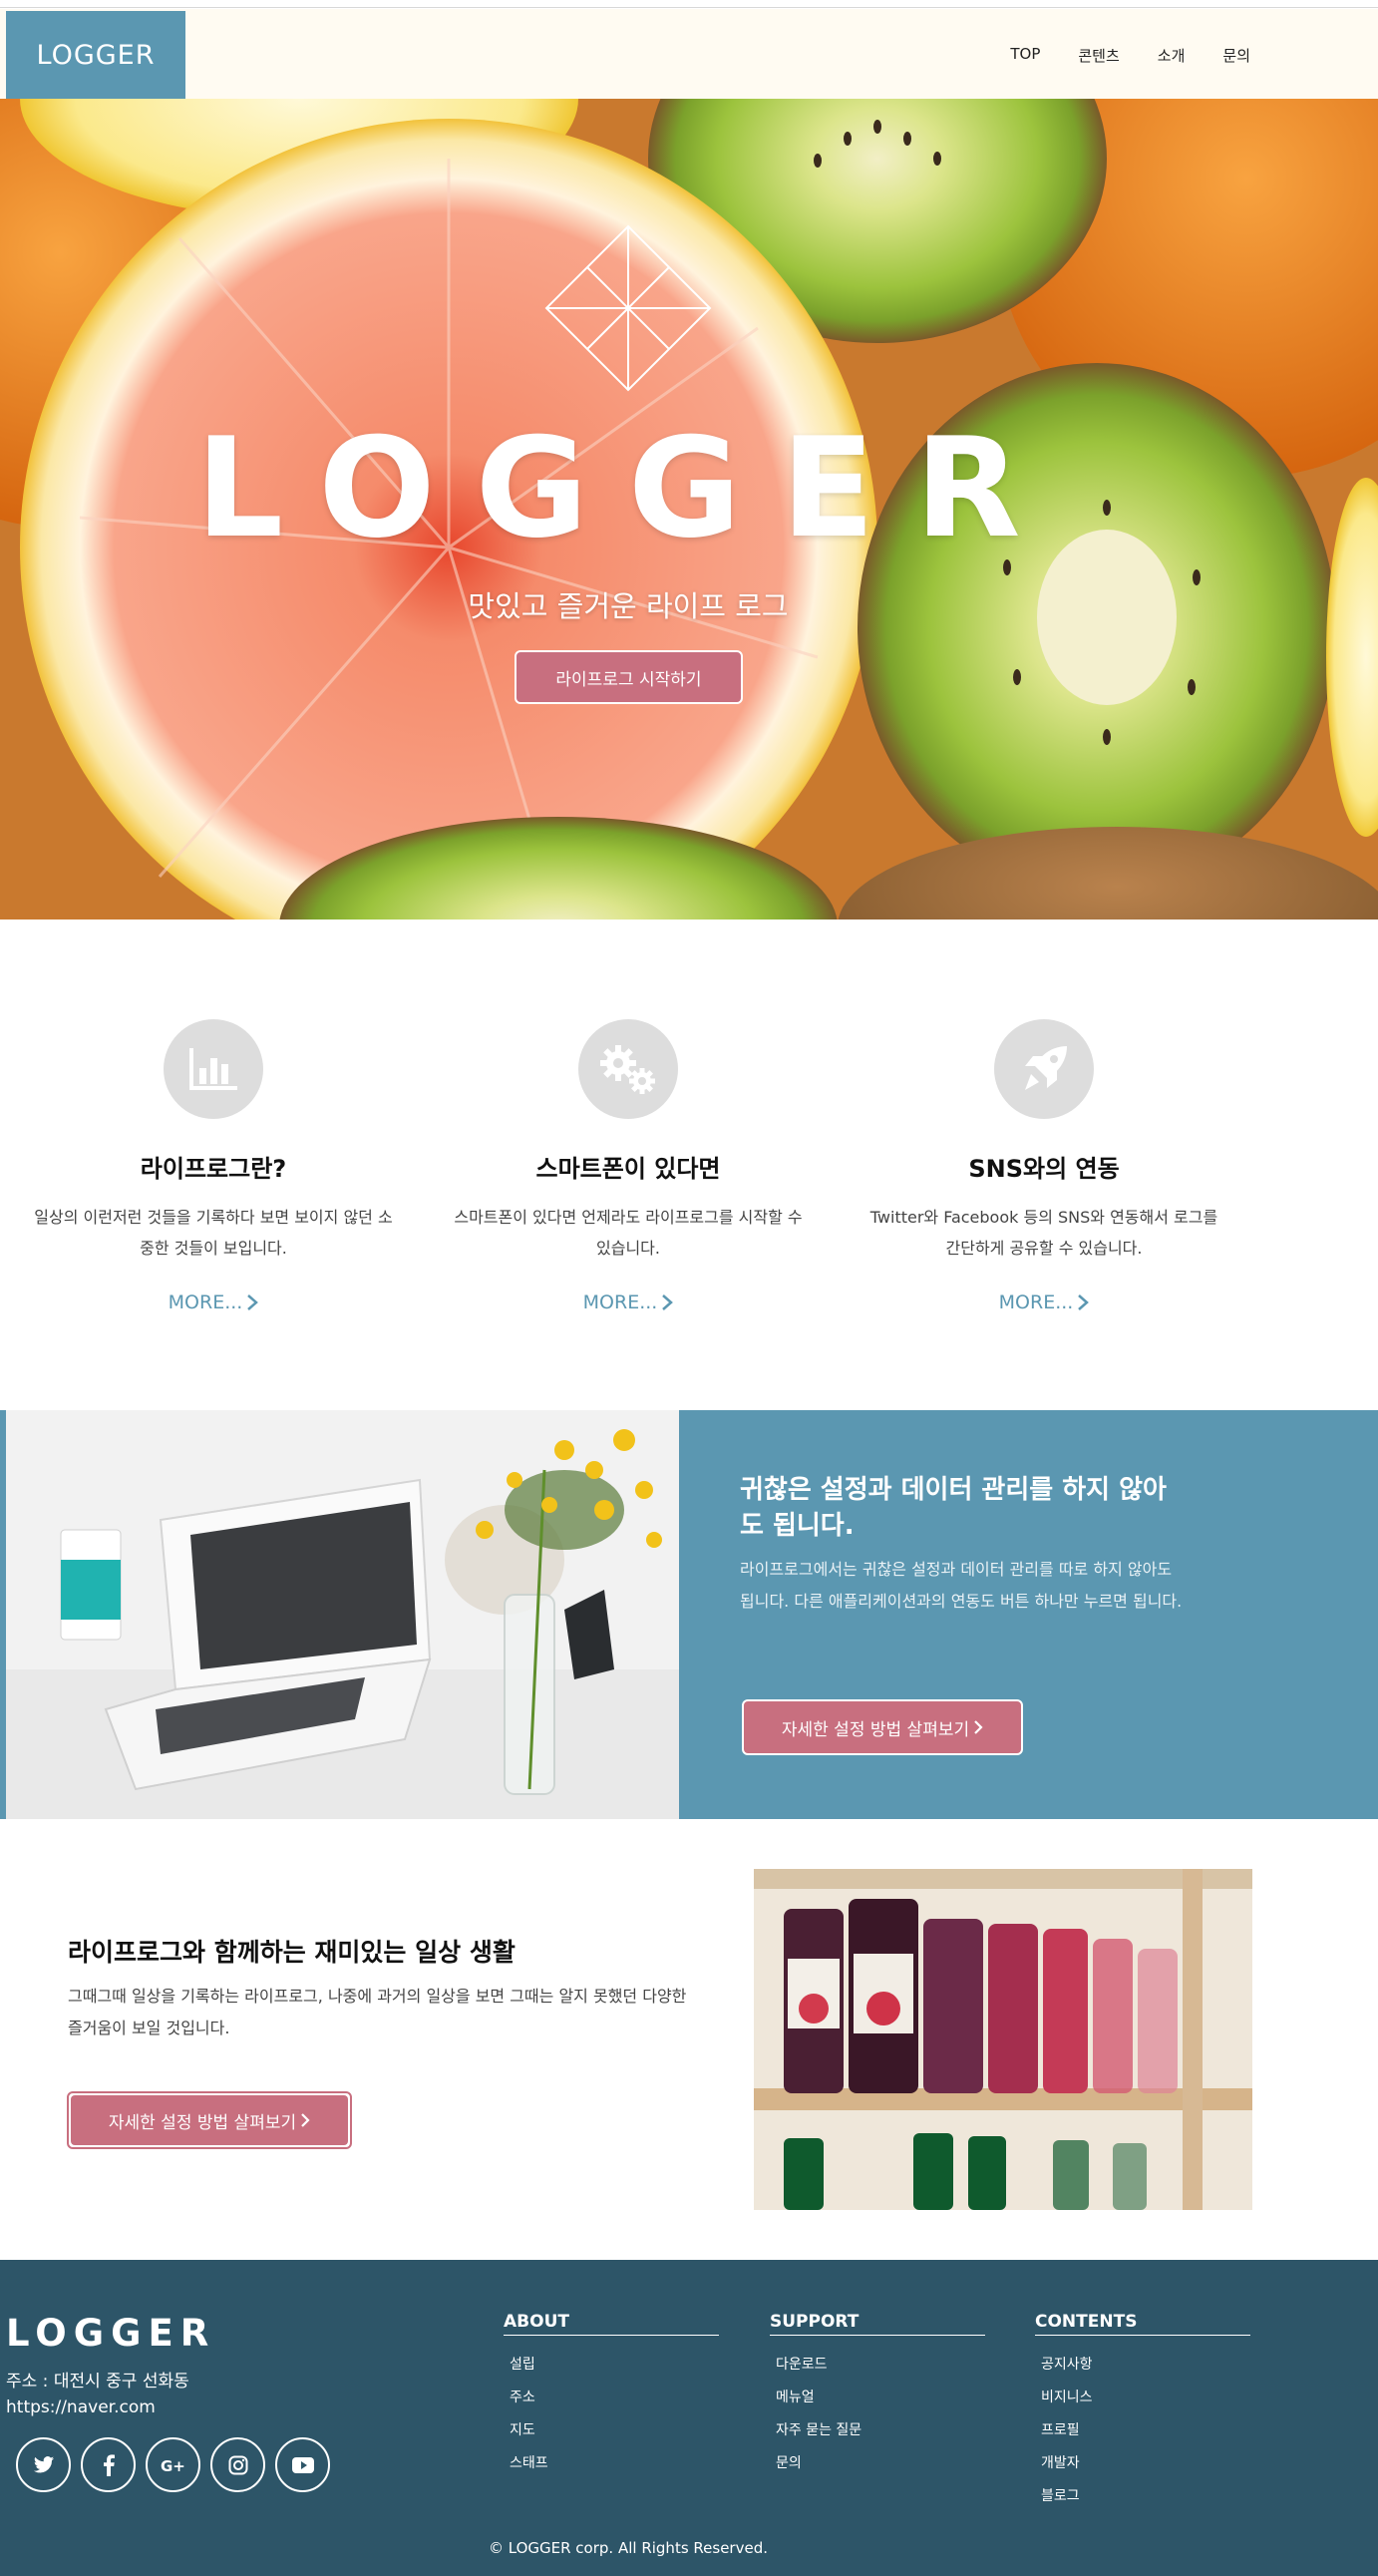 The image size is (1378, 2576). Describe the element at coordinates (1130, 55) in the screenshot. I see `main-nav: TOP 콘텐츠 소개 문의` at that location.